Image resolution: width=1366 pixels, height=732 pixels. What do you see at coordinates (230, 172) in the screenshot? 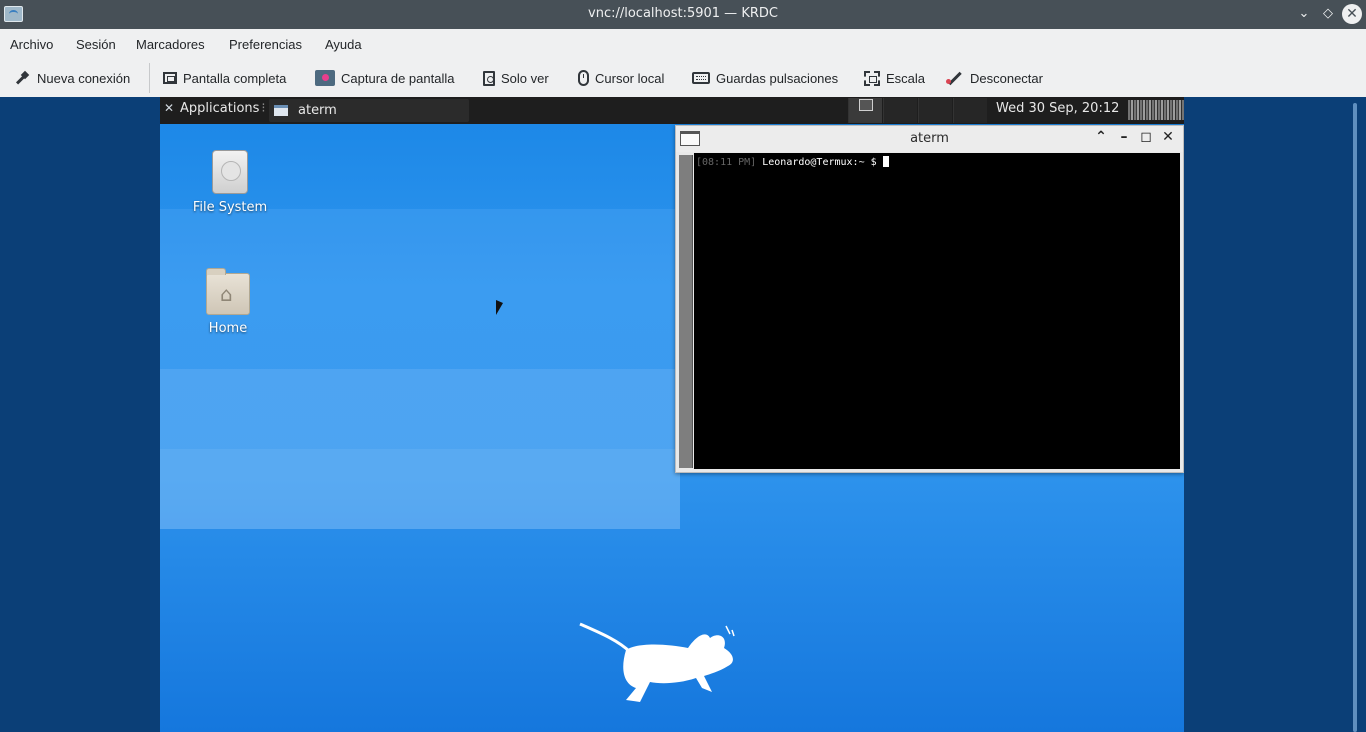
I see `drive-icon` at bounding box center [230, 172].